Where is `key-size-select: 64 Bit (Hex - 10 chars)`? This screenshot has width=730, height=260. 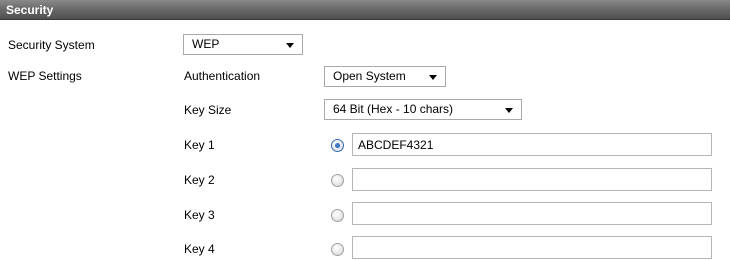 key-size-select: 64 Bit (Hex - 10 chars) is located at coordinates (423, 109).